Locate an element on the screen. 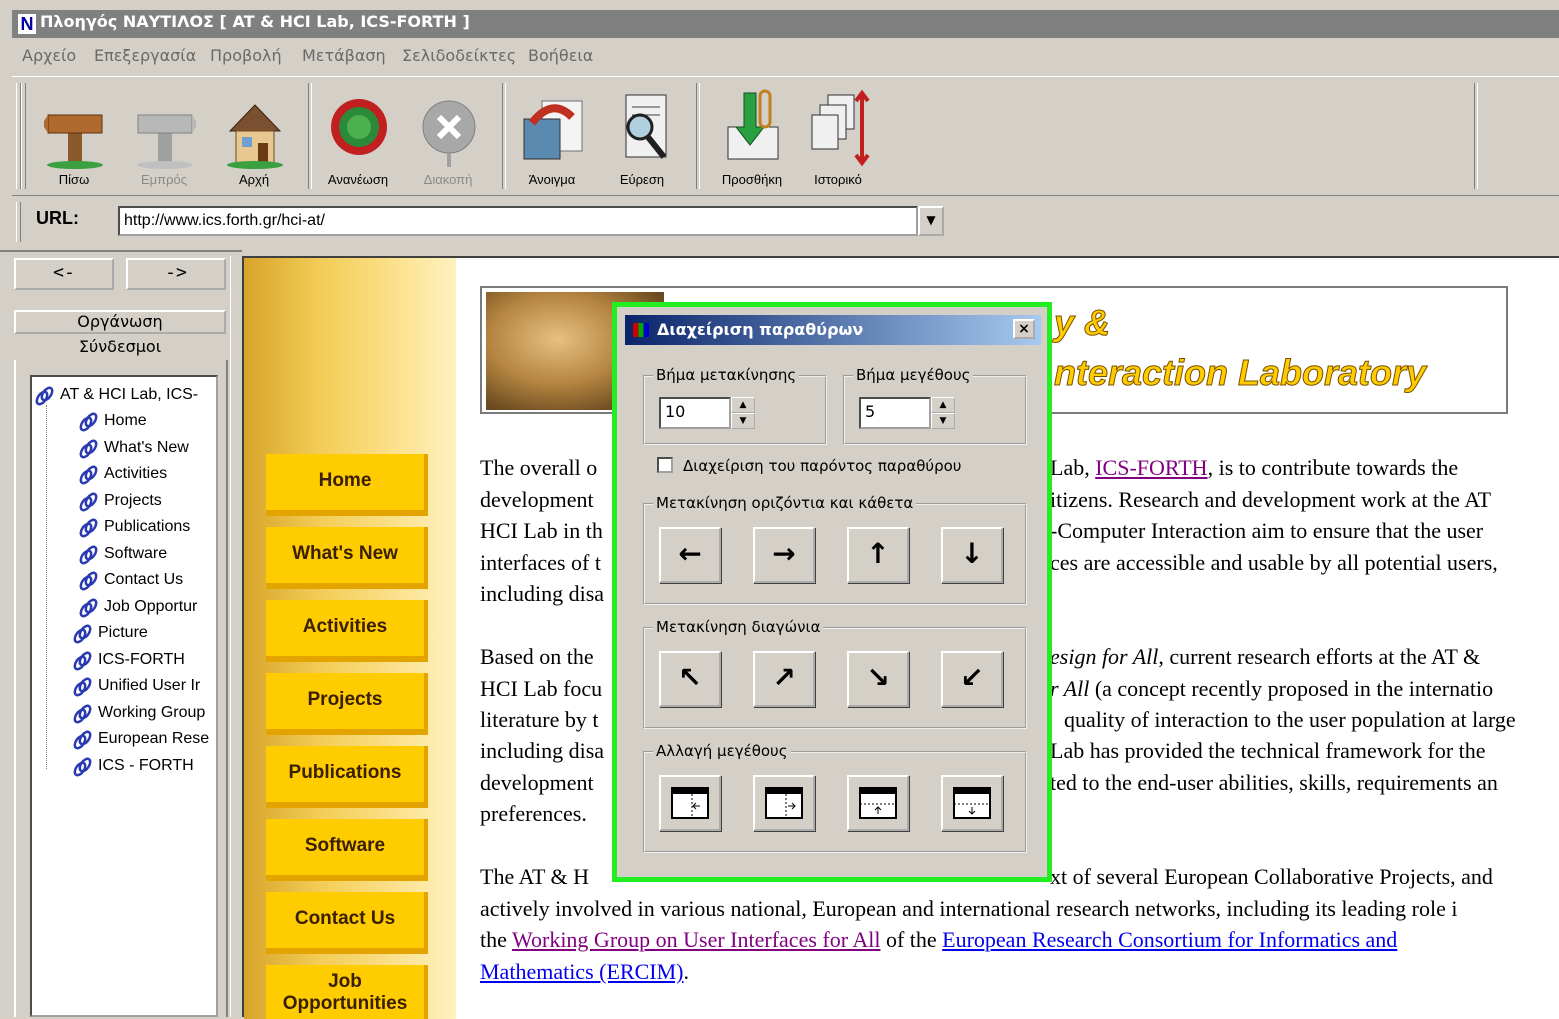 This screenshot has height=1019, width=1559. move-up-left-button: ↖ is located at coordinates (690, 679).